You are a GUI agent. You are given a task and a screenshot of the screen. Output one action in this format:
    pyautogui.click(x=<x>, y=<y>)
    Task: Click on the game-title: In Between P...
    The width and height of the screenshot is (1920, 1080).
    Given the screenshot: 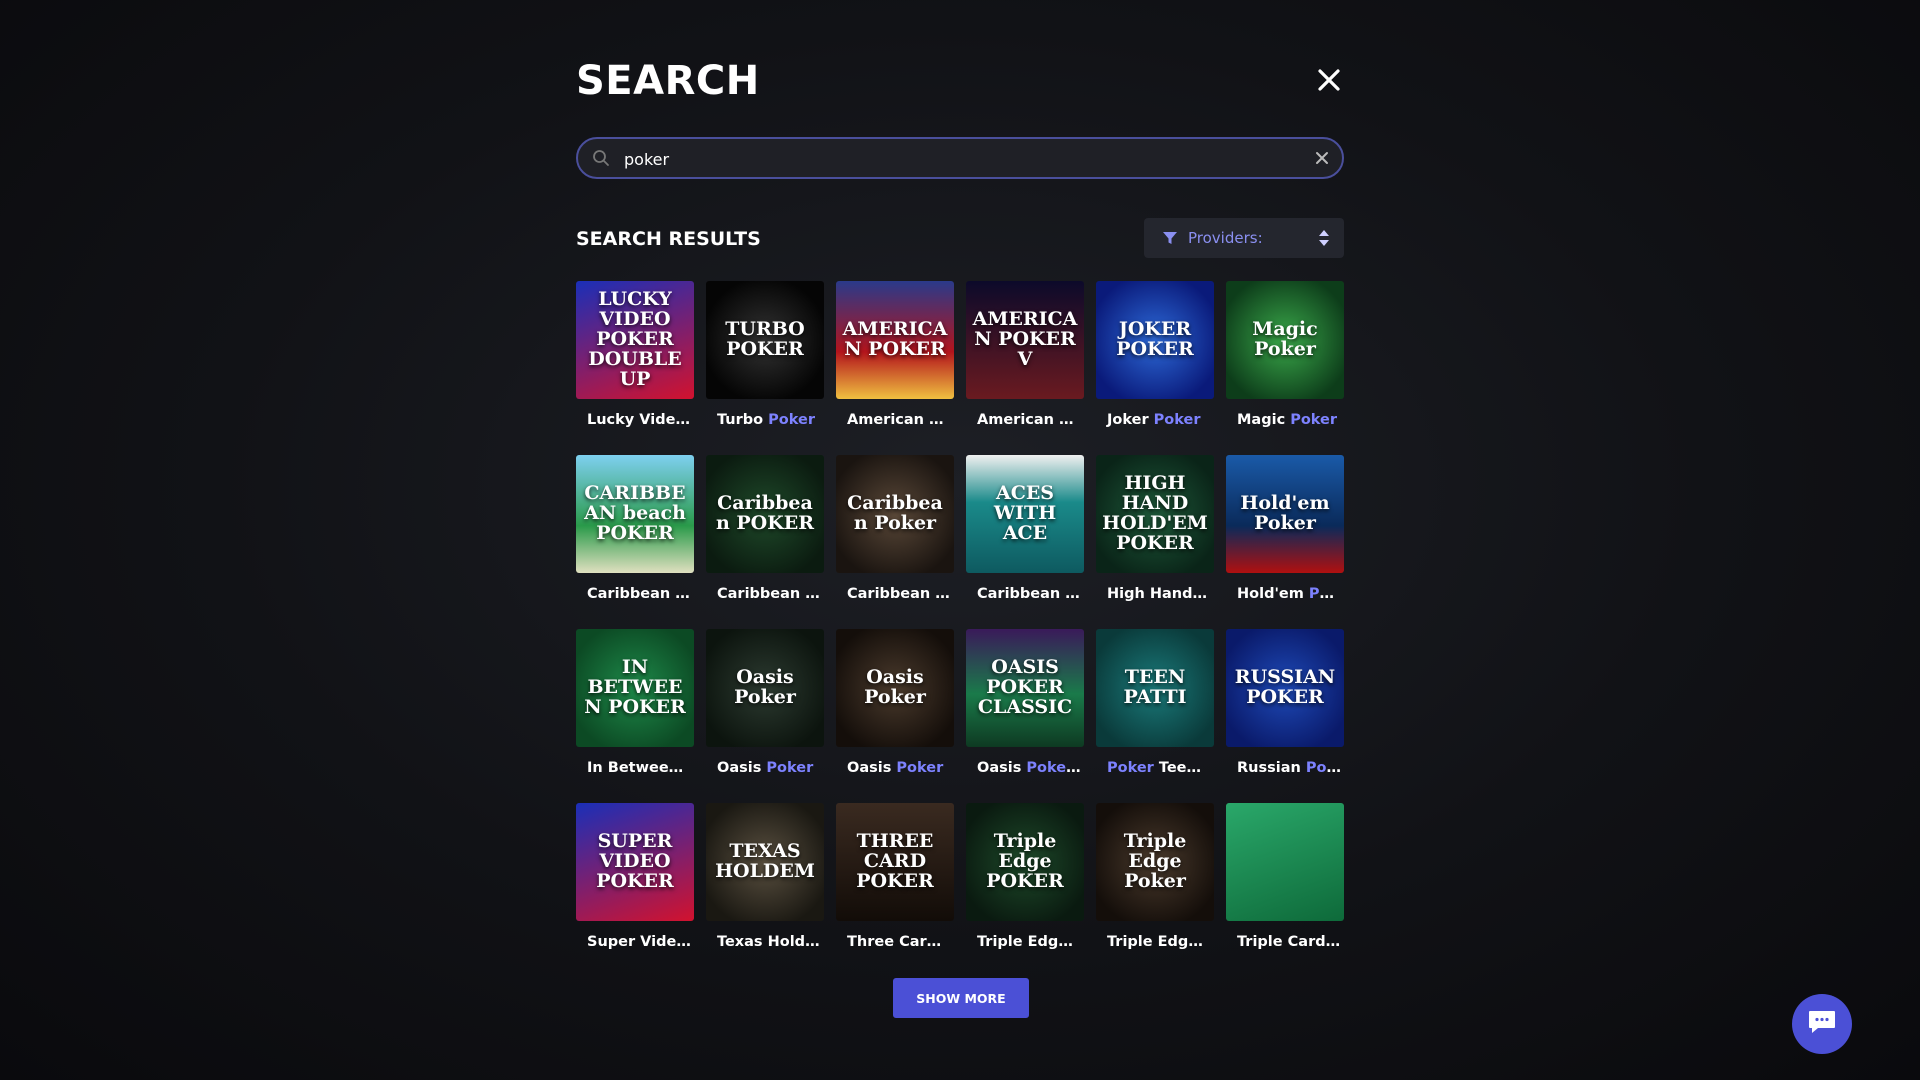 What is the action you would take?
    pyautogui.click(x=633, y=768)
    